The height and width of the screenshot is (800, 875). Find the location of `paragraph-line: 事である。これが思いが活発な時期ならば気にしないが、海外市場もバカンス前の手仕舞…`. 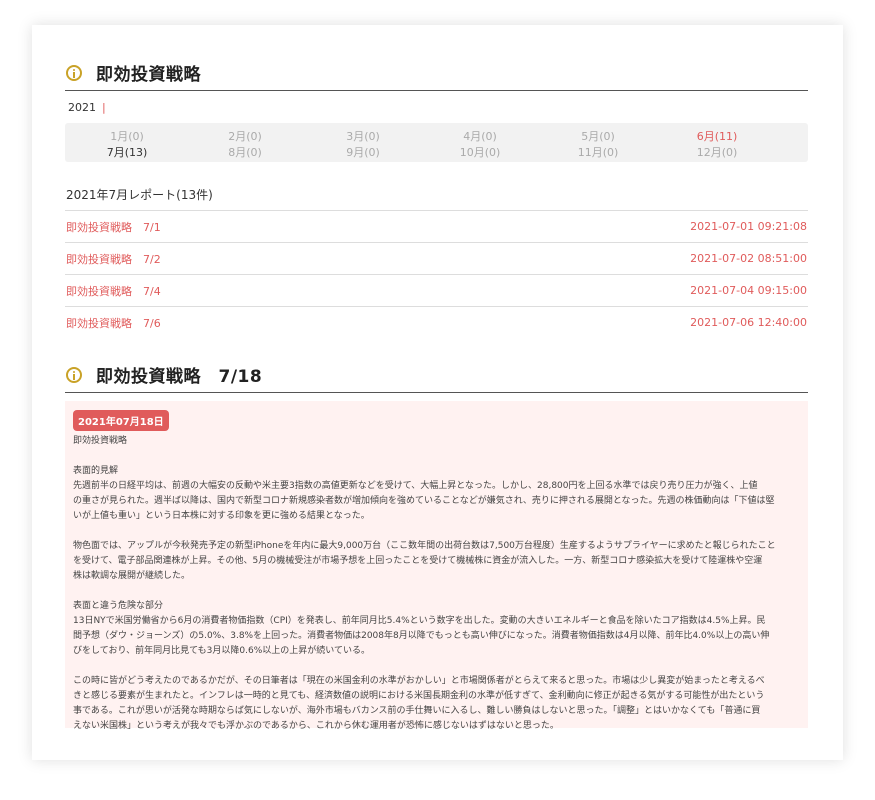

paragraph-line: 事である。これが思いが活発な時期ならば気にしないが、海外市場もバカンス前の手仕舞… is located at coordinates (417, 711).